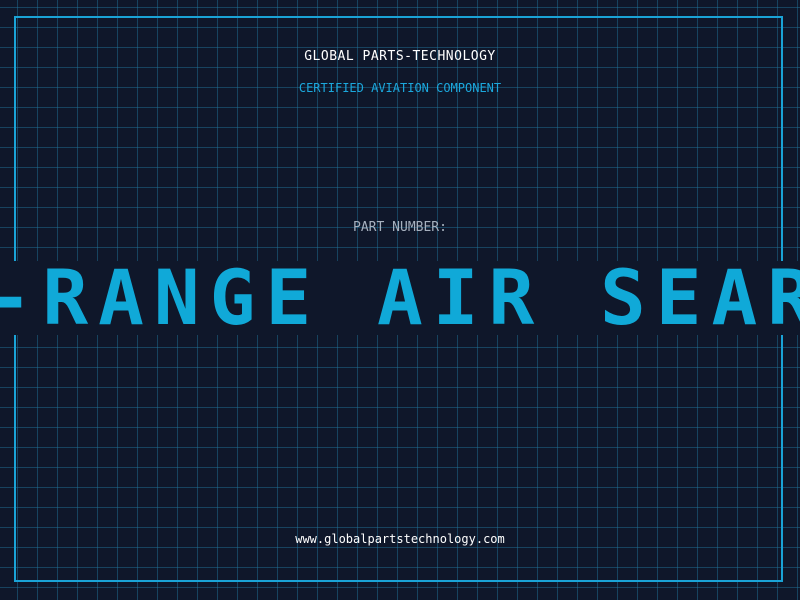 The width and height of the screenshot is (800, 600). I want to click on part-name-text: IUM-RANGE AIR SEAR, so click(400, 298).